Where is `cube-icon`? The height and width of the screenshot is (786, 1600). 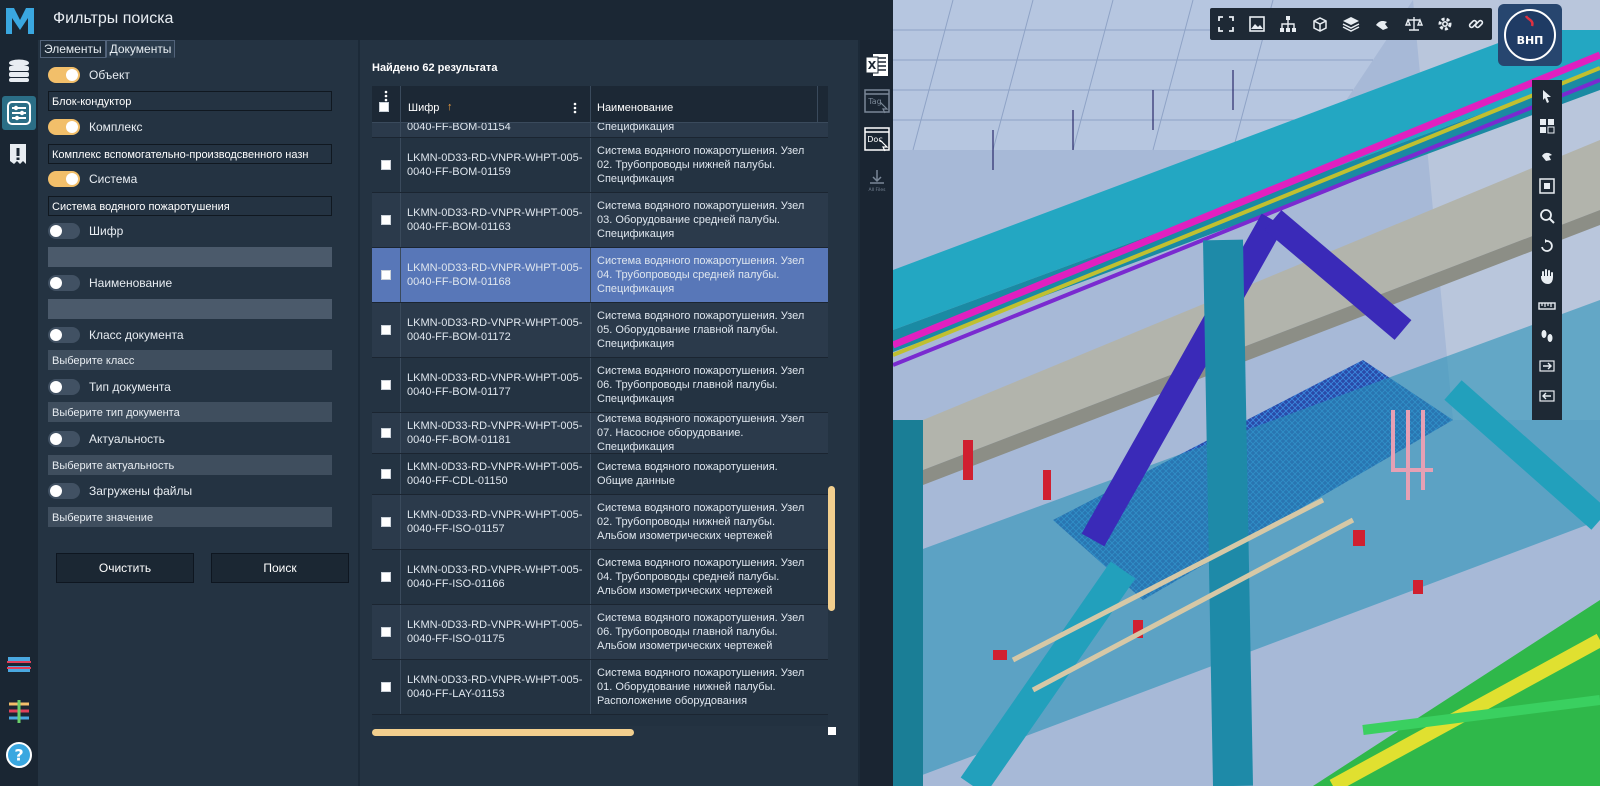
cube-icon is located at coordinates (1320, 24).